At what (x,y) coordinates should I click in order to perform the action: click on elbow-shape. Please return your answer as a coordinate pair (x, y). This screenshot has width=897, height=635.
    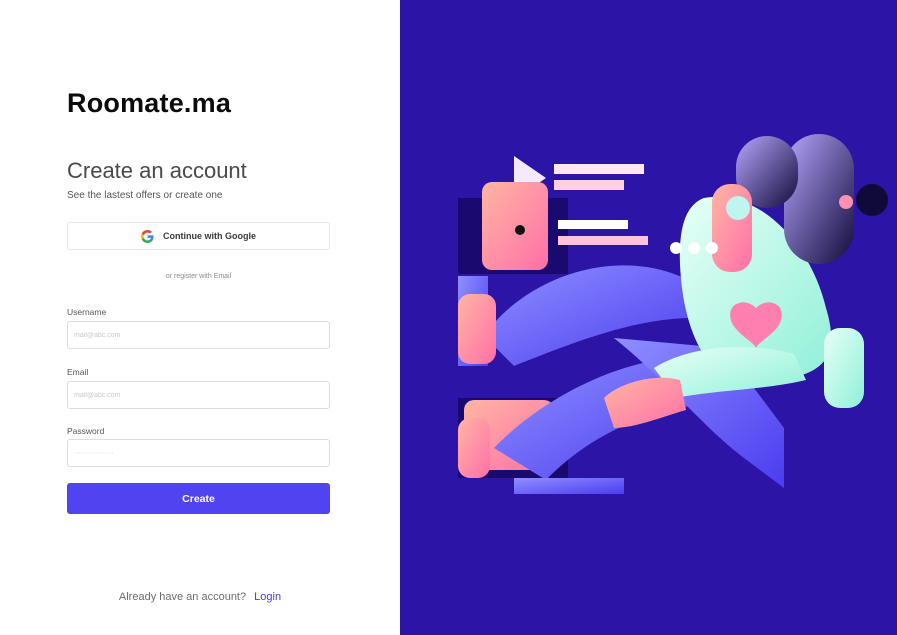
    Looking at the image, I should click on (844, 368).